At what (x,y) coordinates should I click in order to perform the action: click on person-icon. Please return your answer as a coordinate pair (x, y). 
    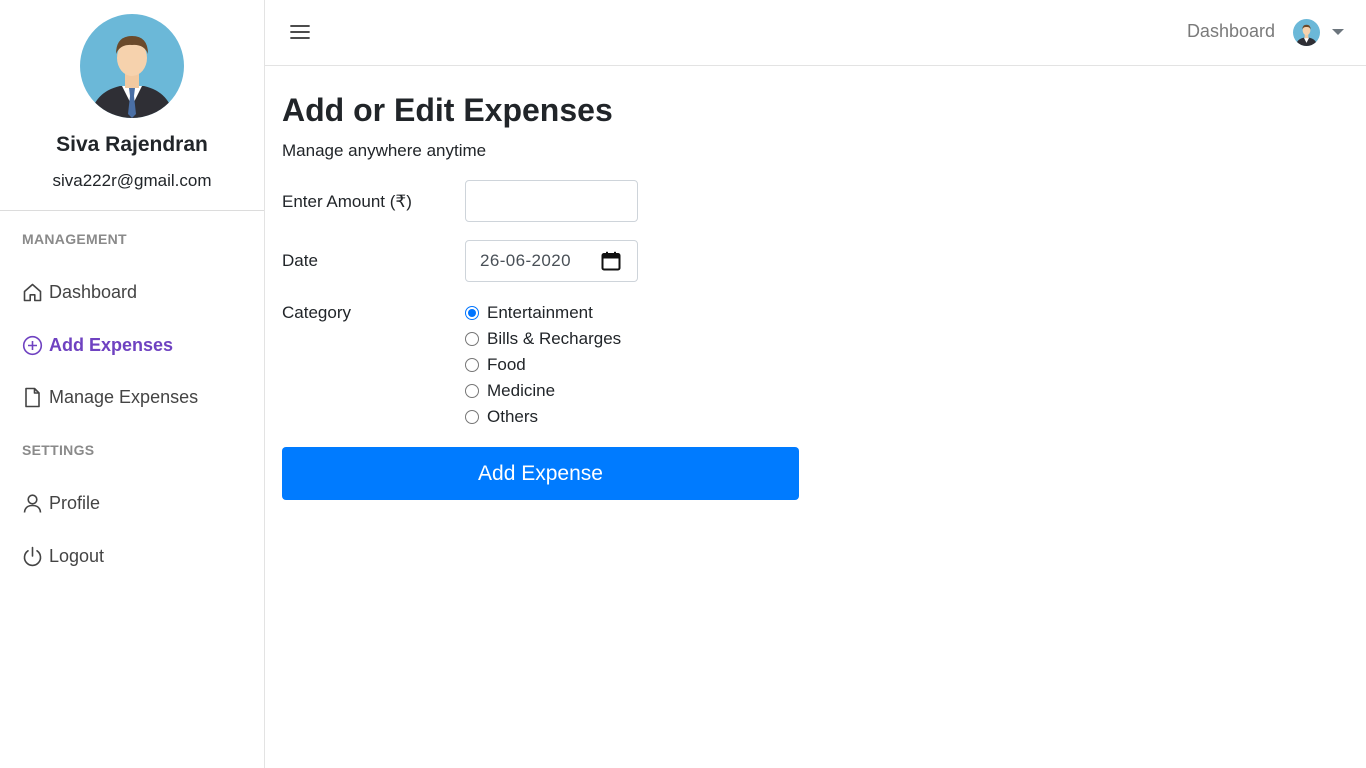
    Looking at the image, I should click on (32, 503).